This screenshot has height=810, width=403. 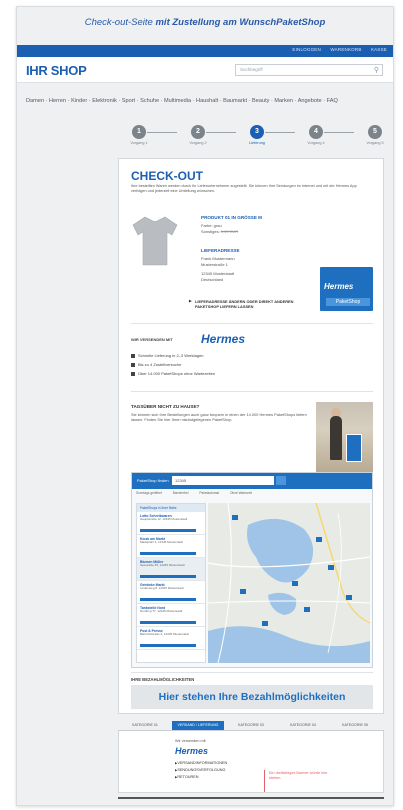 I want to click on shipping-with-label: WIR VERSENDEN MIT, so click(x=152, y=339).